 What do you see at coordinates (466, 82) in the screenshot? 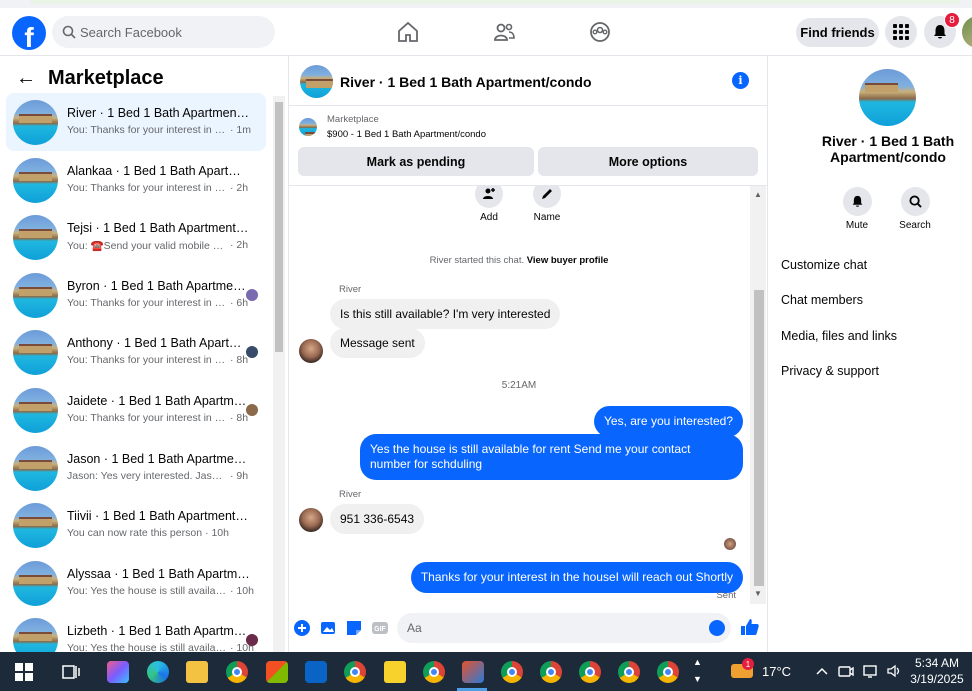
I see `chat-title: River · 1 Bed 1 Bath Apartment/condo` at bounding box center [466, 82].